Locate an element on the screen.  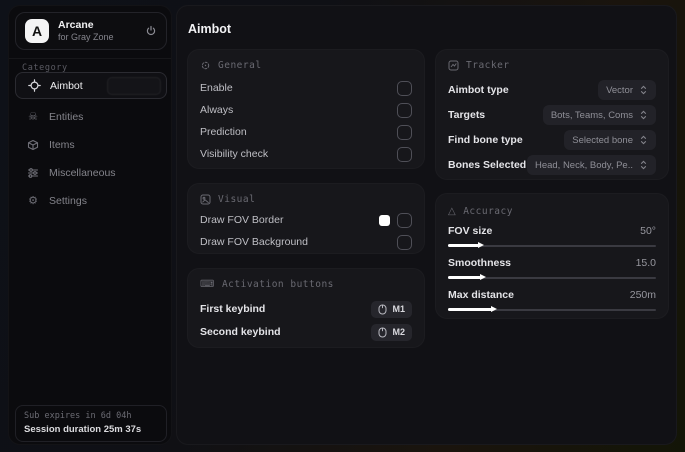
targets-select: Bots, Teams, Coms is located at coordinates (599, 115).